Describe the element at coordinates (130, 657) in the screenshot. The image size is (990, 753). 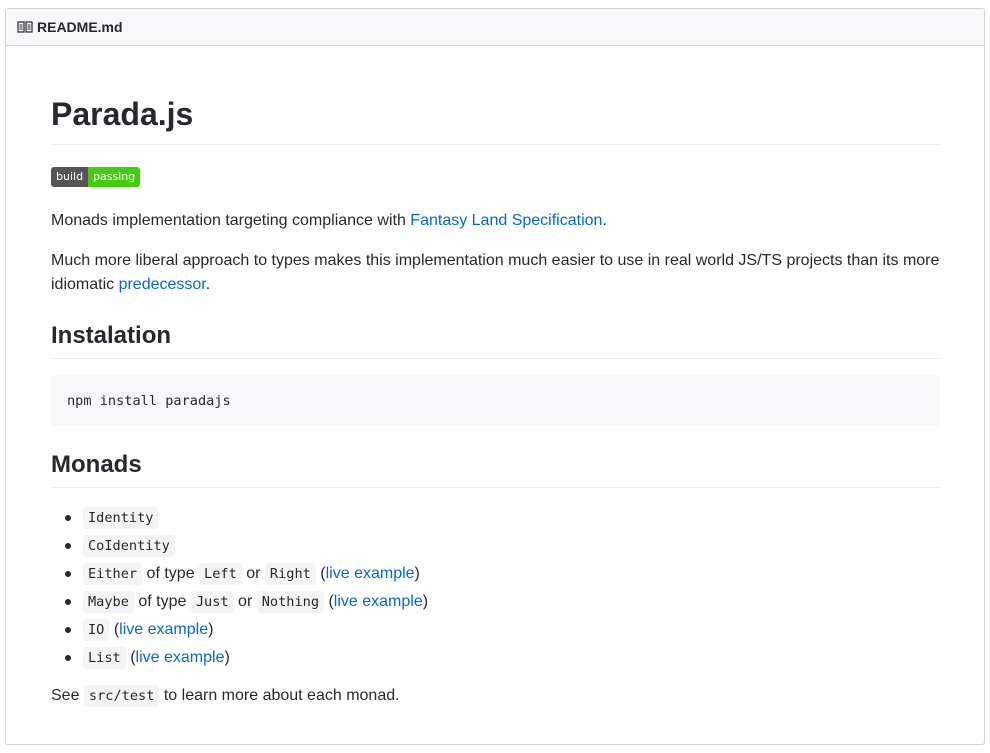
I see `list-paren-open: (` at that location.